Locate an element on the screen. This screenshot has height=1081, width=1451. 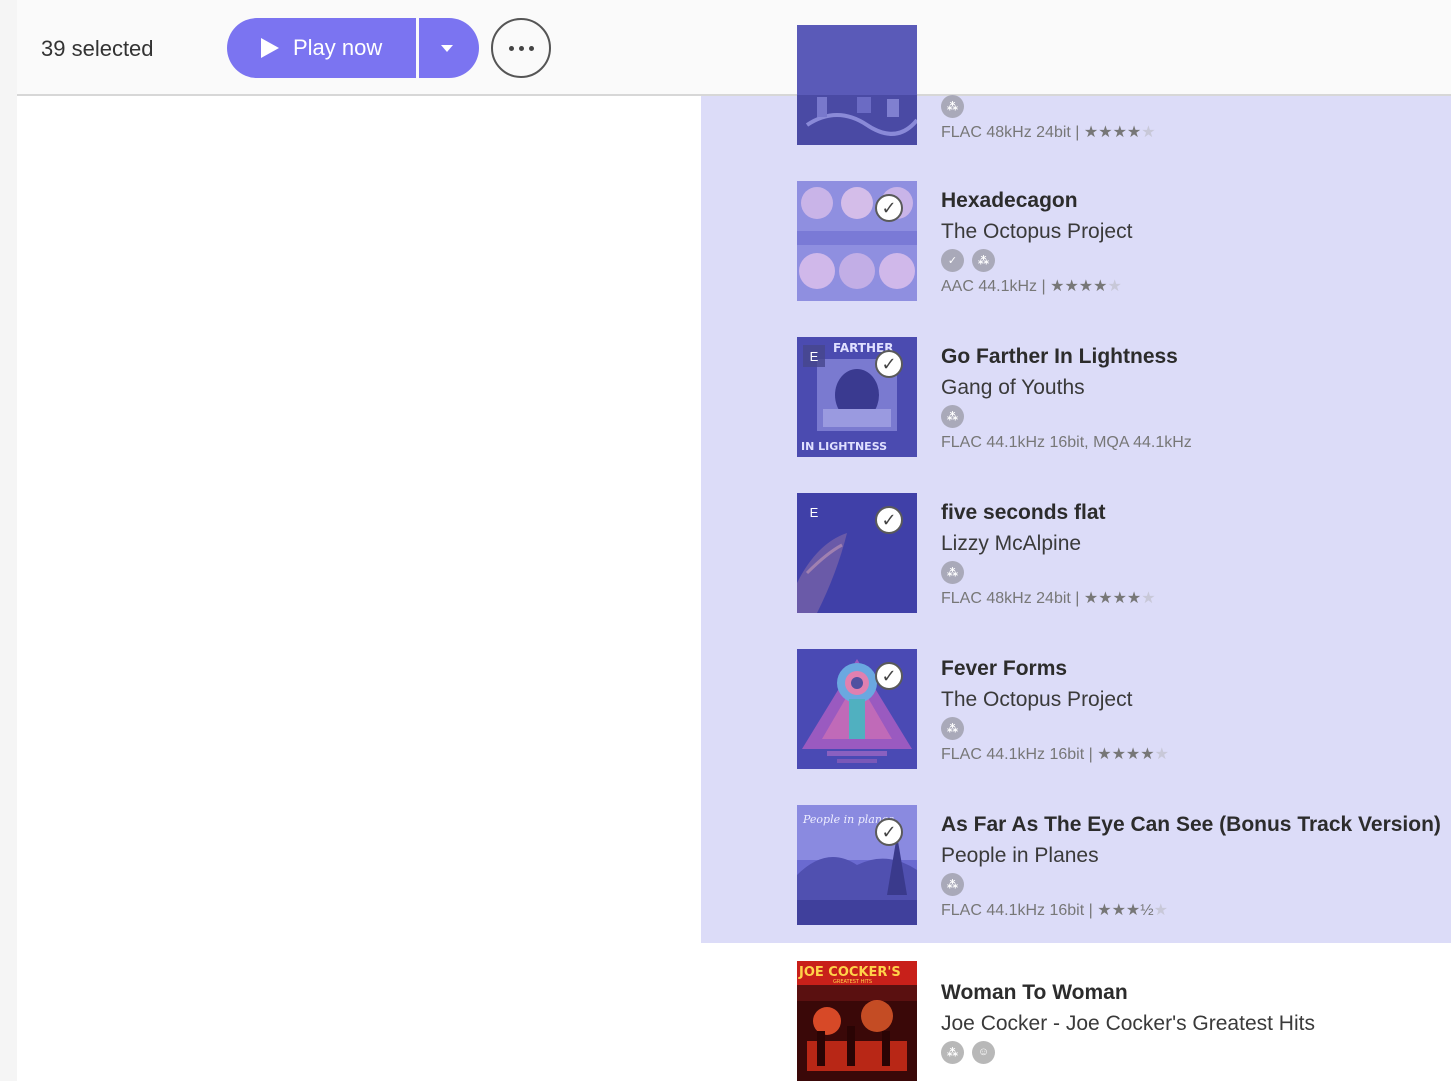
album-title: Fever Forms is located at coordinates (1191, 668).